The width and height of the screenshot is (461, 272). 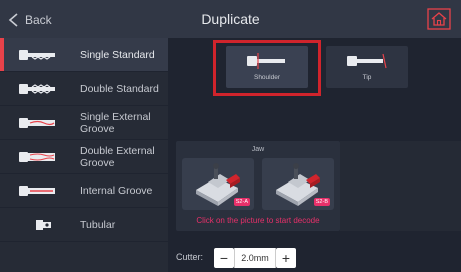 What do you see at coordinates (119, 88) in the screenshot?
I see `sidebar-item-label: Double Standard` at bounding box center [119, 88].